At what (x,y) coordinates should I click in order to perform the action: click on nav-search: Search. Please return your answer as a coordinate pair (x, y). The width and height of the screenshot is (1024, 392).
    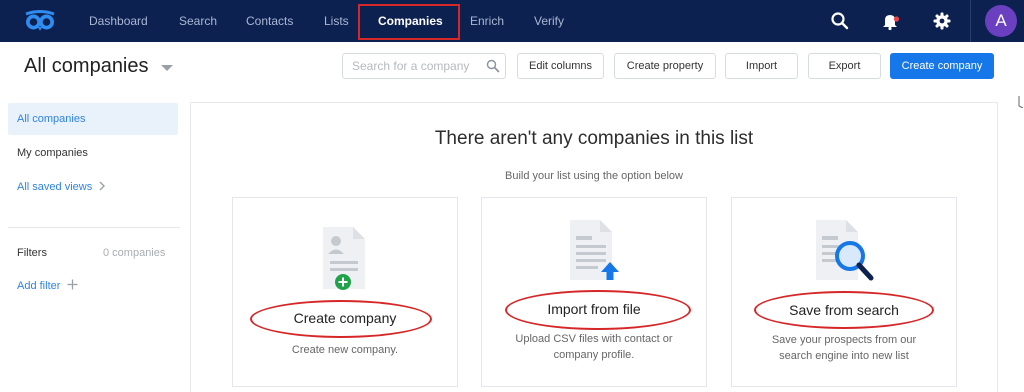
    Looking at the image, I should click on (198, 21).